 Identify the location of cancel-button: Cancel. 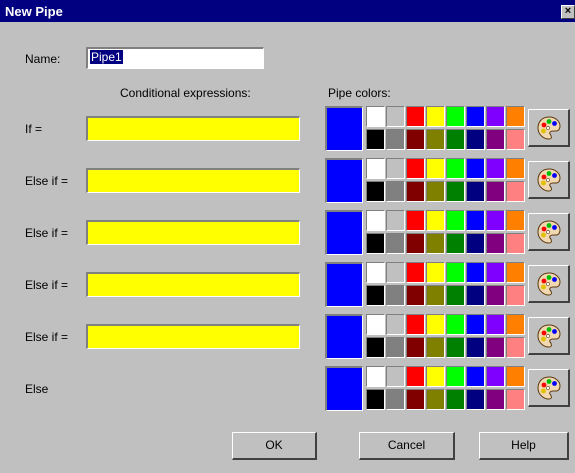
(407, 446).